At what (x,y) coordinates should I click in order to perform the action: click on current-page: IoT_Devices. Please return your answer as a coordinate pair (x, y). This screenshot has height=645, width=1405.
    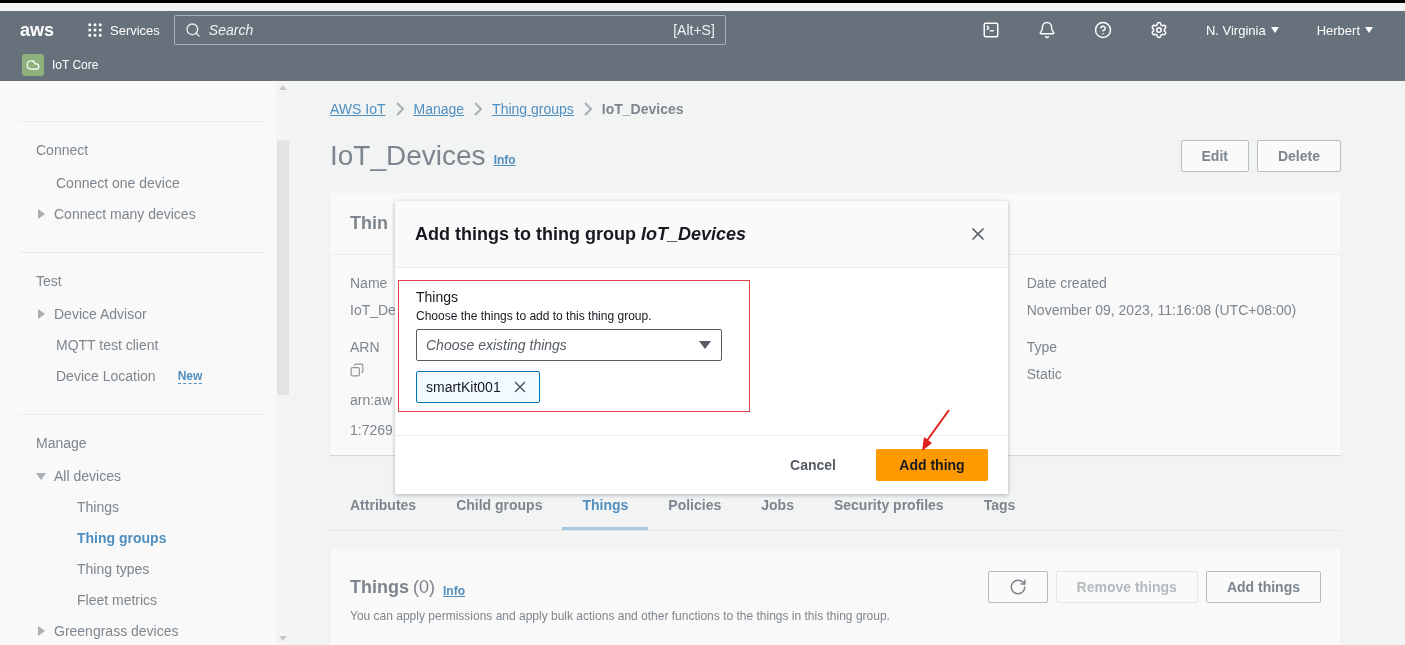
    Looking at the image, I should click on (642, 109).